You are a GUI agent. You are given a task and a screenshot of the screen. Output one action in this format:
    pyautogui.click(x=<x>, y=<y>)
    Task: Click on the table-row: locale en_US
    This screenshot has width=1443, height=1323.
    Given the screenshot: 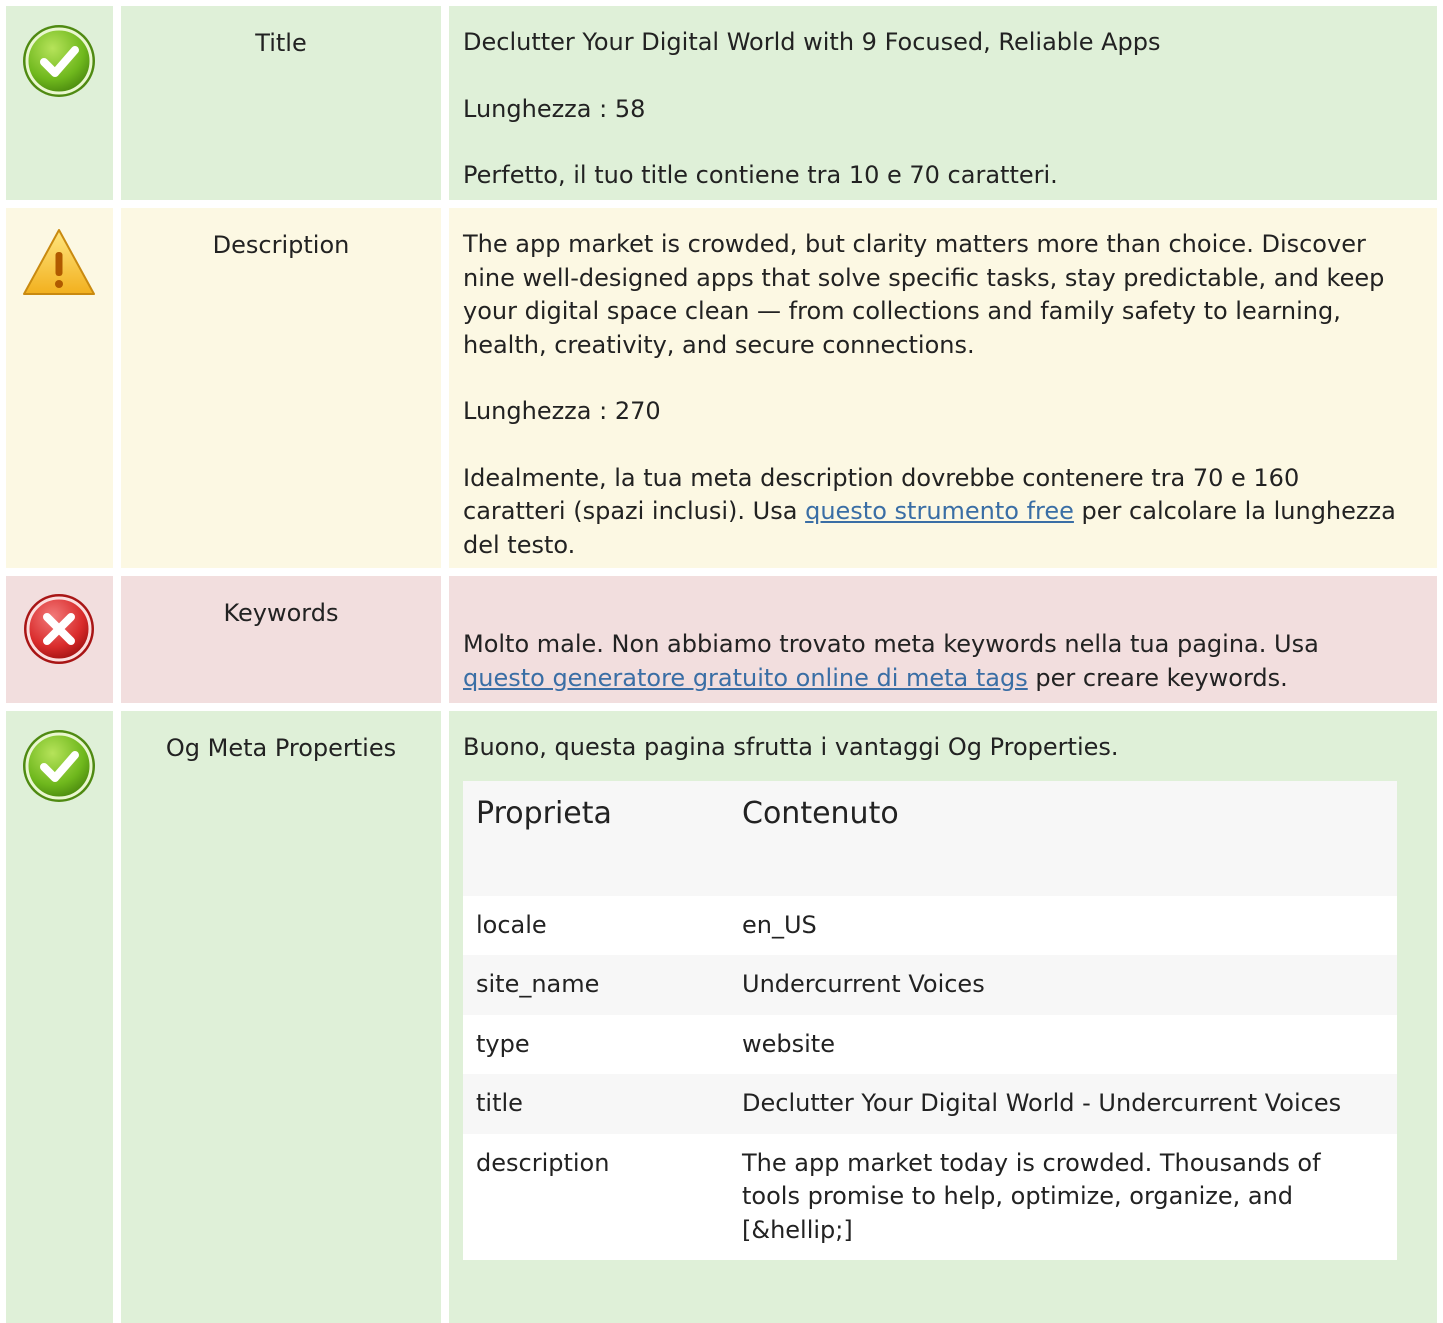 What is the action you would take?
    pyautogui.click(x=930, y=925)
    